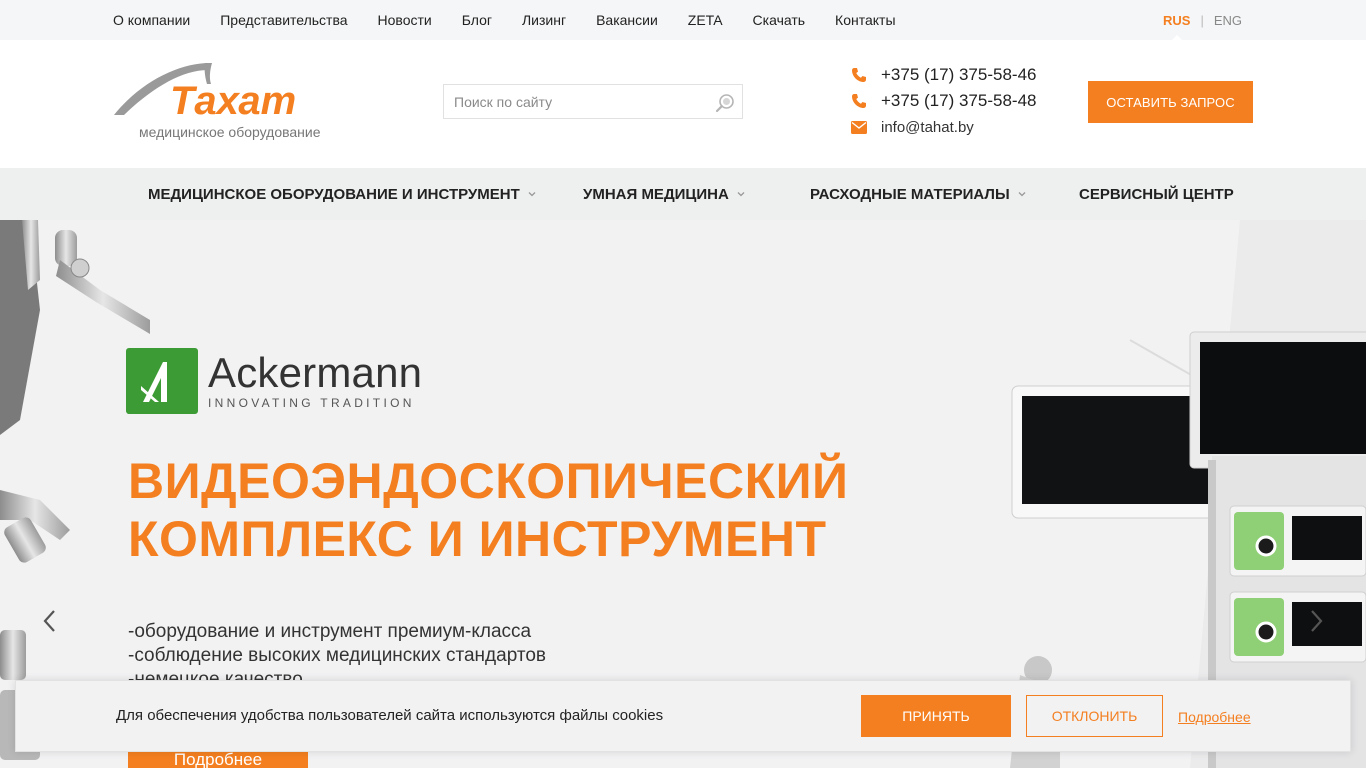  Describe the element at coordinates (162, 381) in the screenshot. I see `ackermann-mark-icon` at that location.